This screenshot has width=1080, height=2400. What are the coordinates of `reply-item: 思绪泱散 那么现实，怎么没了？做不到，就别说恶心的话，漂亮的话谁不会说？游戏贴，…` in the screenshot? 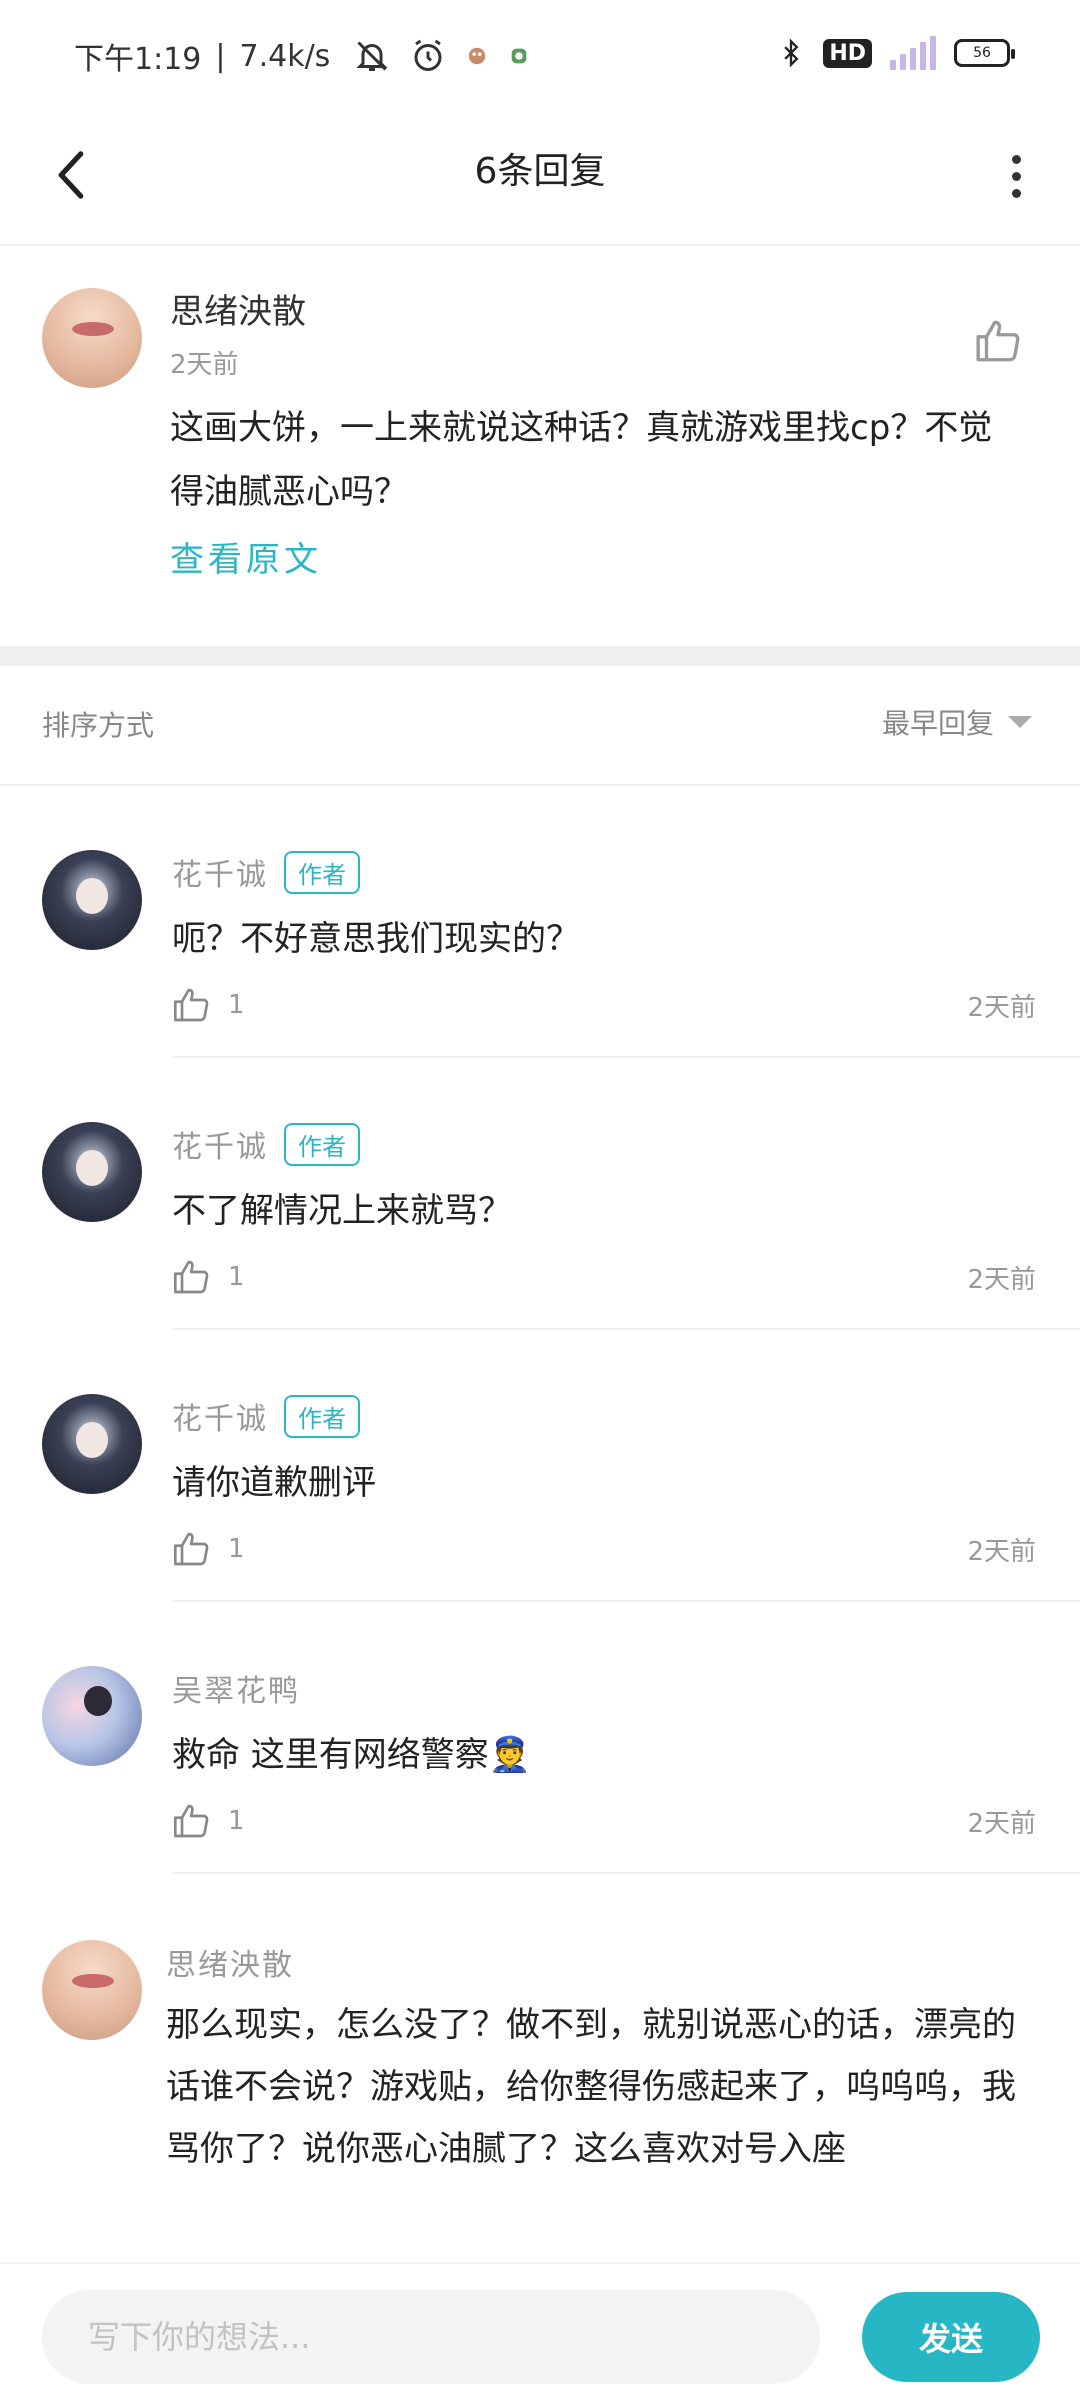 It's located at (540, 2100).